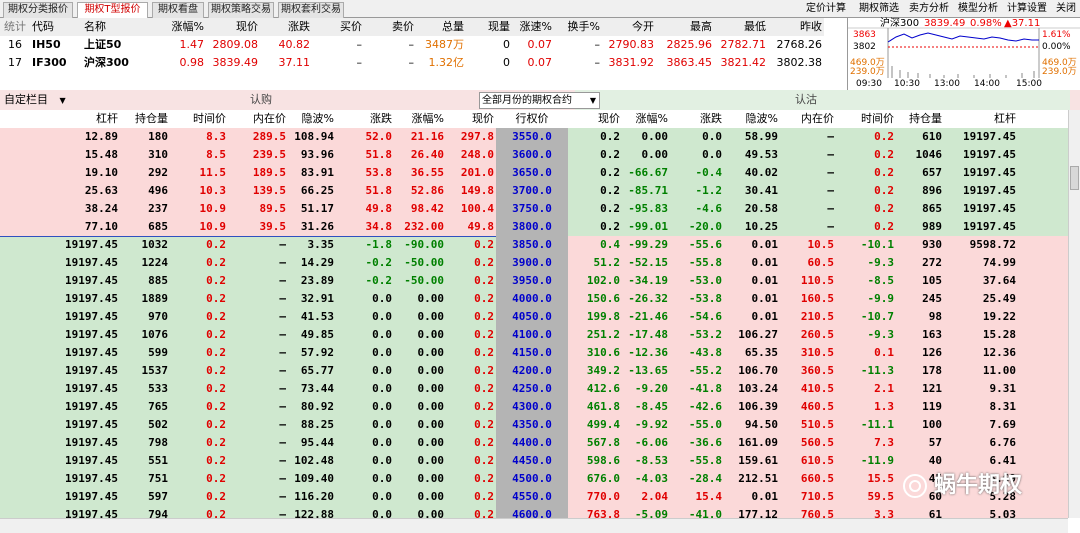 This screenshot has height=533, width=1080. I want to click on put-cell: -99.01, so click(643, 227).